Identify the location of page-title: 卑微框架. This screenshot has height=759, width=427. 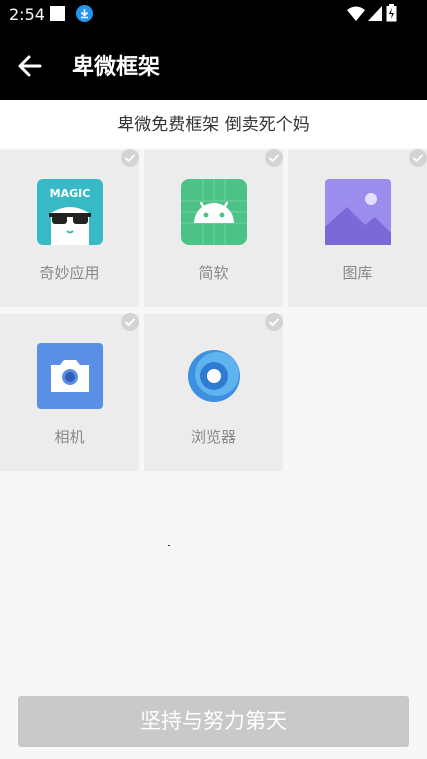
(116, 67).